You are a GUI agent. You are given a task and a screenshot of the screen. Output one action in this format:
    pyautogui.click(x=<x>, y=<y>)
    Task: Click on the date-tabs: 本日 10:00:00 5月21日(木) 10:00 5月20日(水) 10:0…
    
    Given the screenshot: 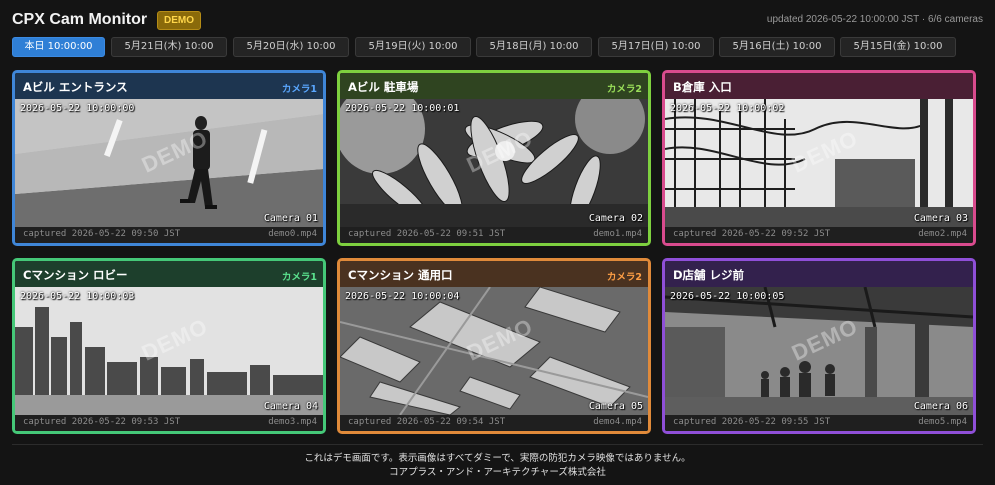 What is the action you would take?
    pyautogui.click(x=497, y=47)
    